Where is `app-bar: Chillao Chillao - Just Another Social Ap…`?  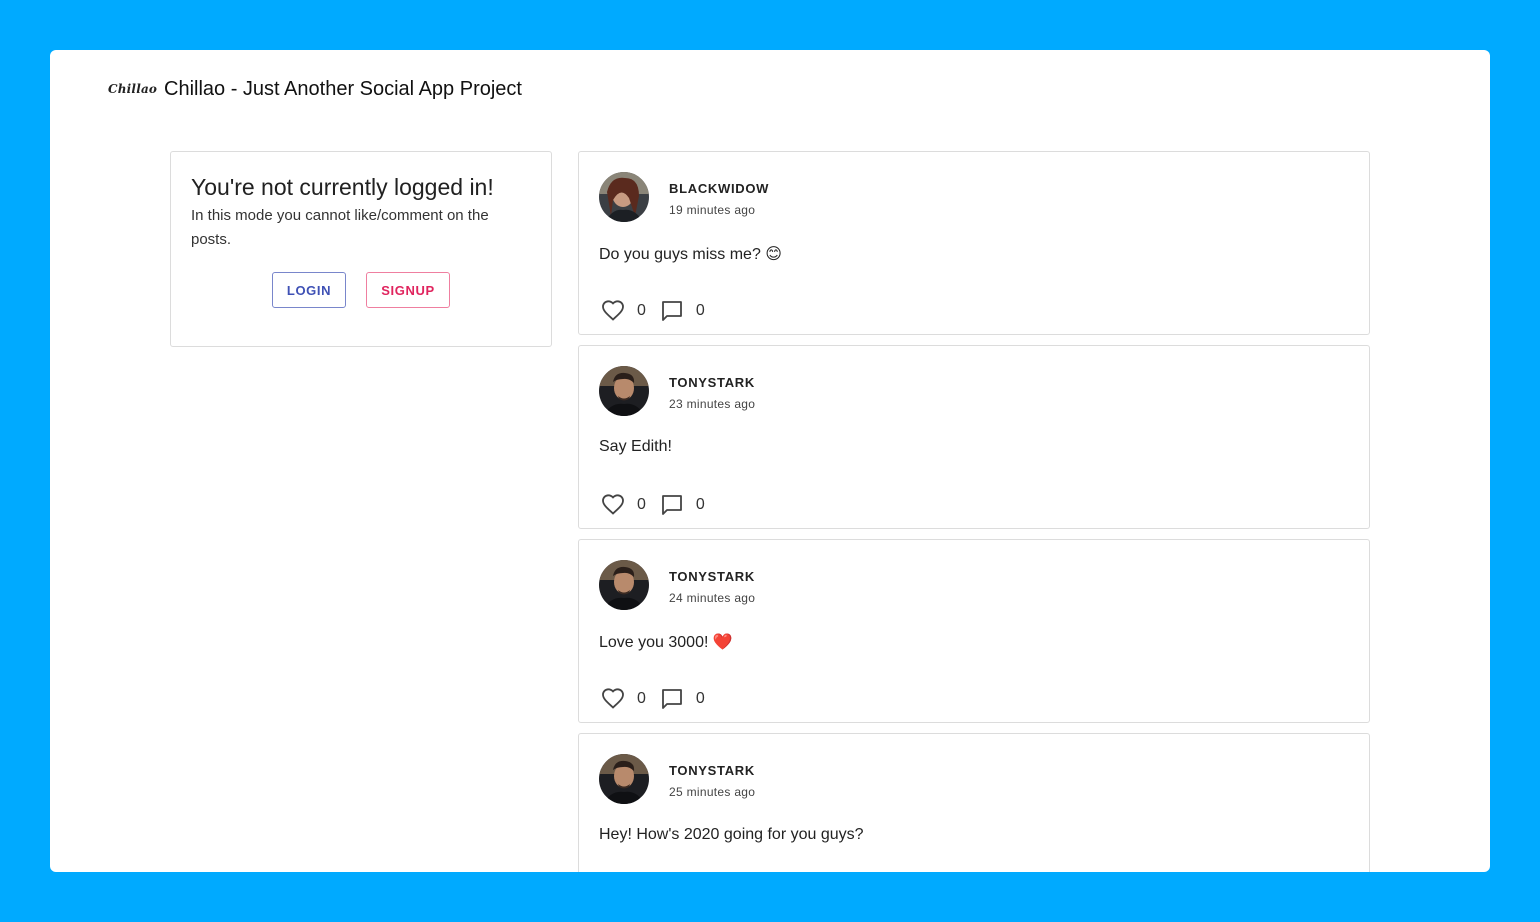 app-bar: Chillao Chillao - Just Another Social Ap… is located at coordinates (315, 89).